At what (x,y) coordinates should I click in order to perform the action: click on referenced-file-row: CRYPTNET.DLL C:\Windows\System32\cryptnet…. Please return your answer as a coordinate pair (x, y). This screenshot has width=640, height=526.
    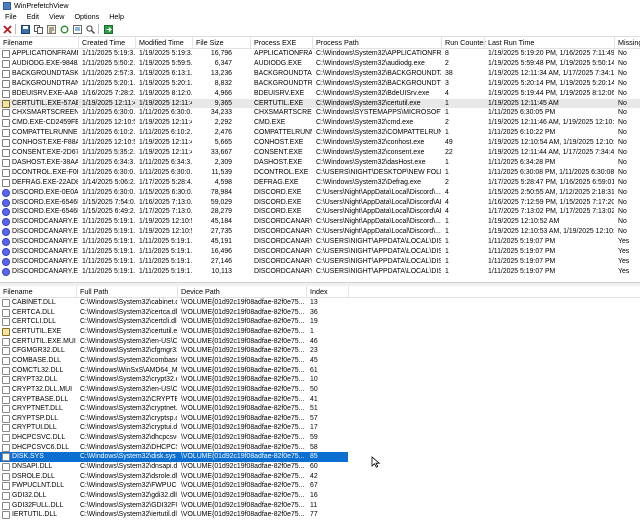
    Looking at the image, I should click on (320, 409).